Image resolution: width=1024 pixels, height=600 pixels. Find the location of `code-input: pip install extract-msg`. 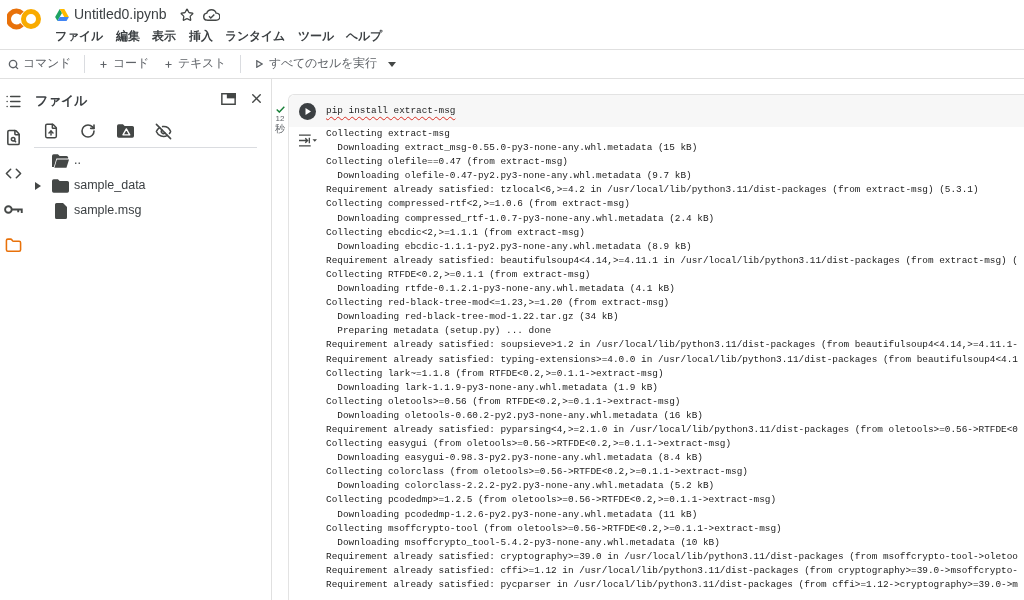

code-input: pip install extract-msg is located at coordinates (391, 111).